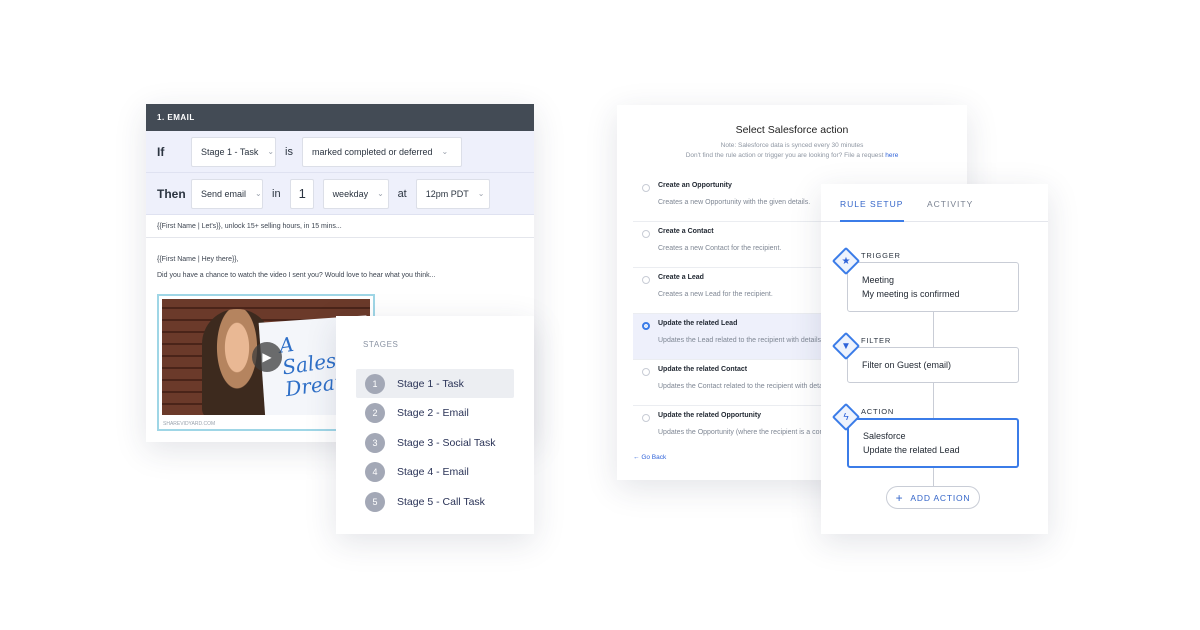 The width and height of the screenshot is (1200, 630). I want to click on stage-label: Stage 4 - Email, so click(433, 471).